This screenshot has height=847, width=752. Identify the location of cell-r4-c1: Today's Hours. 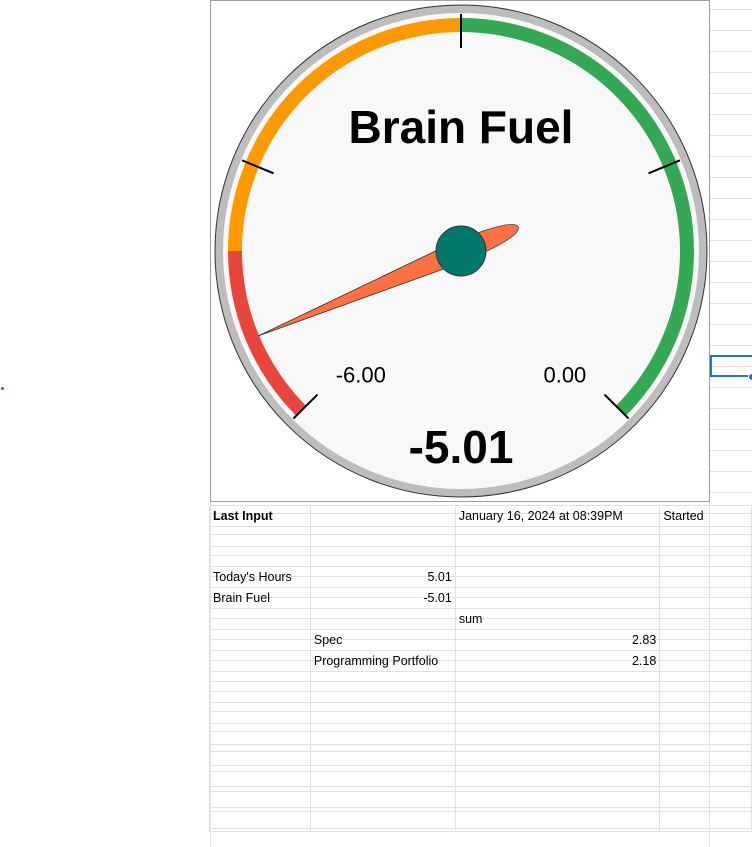
(260, 577).